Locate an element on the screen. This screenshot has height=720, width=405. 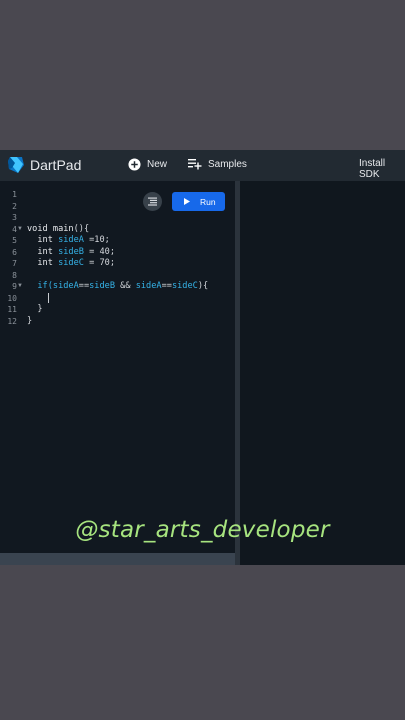
punctuation: ){ is located at coordinates (203, 286).